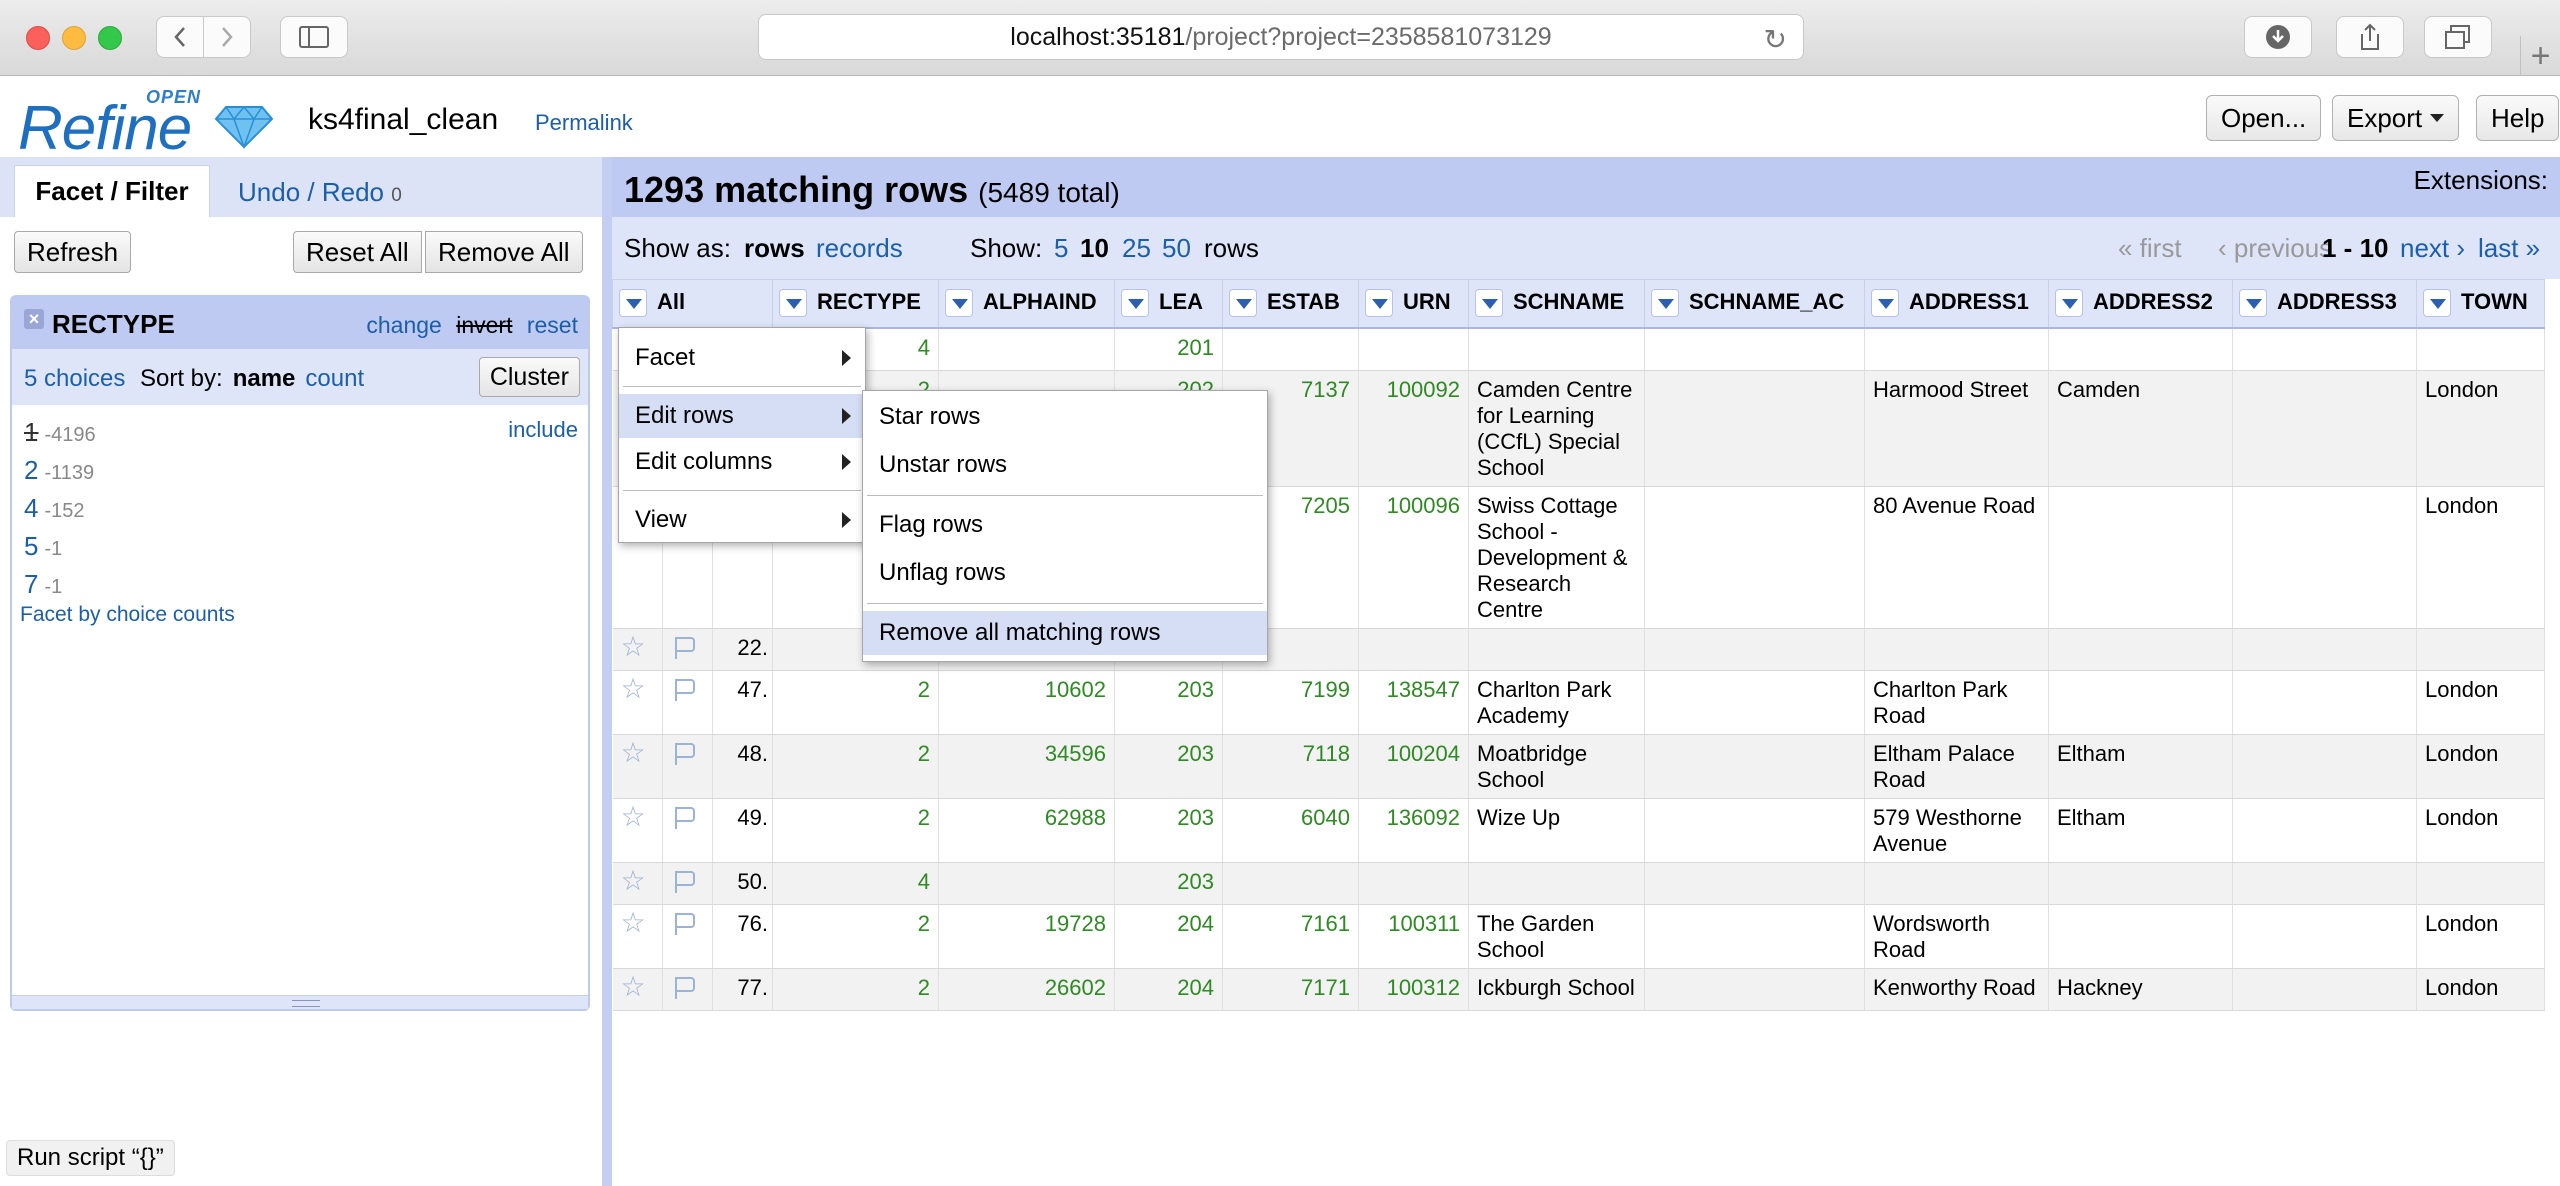 The height and width of the screenshot is (1186, 2560). I want to click on cell-estab: 7199, so click(1290, 702).